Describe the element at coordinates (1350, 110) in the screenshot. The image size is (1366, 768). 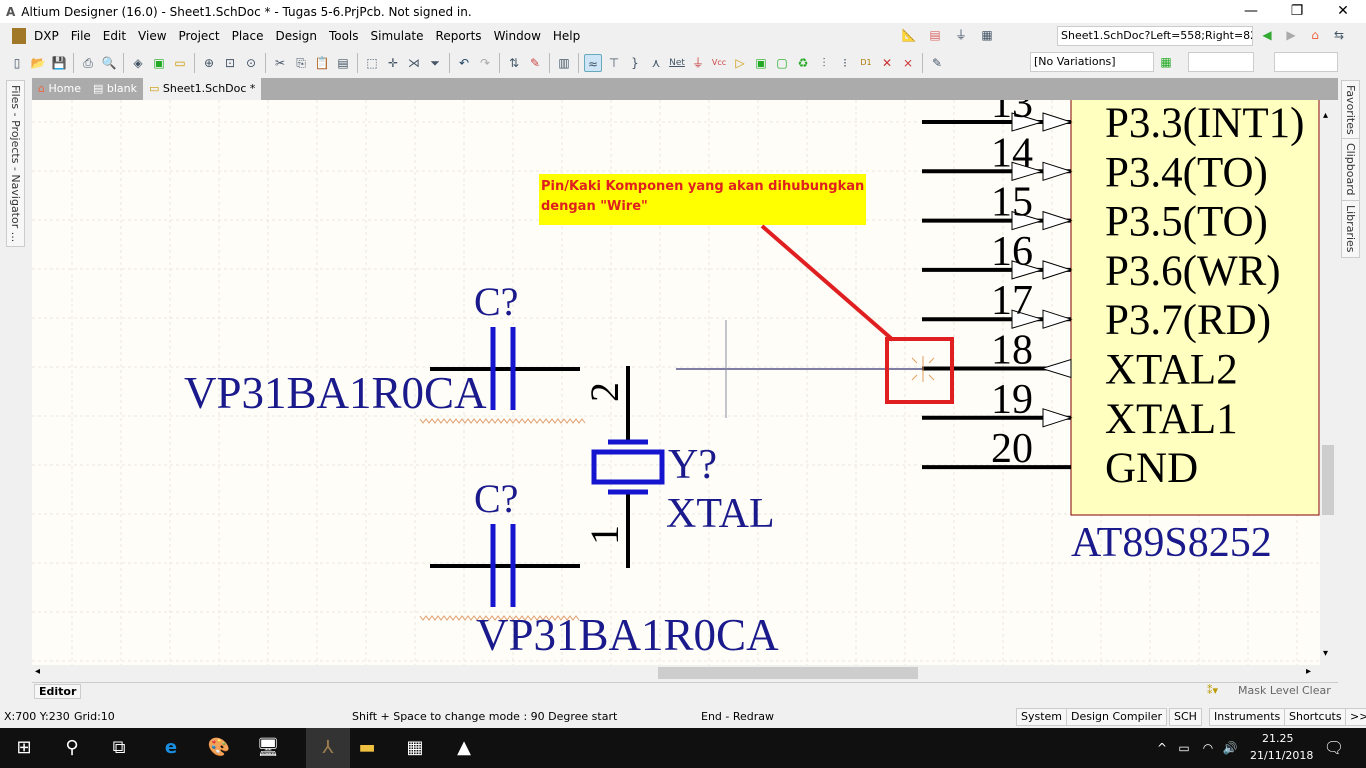
I see `panel-tab-favorites: Favorites` at that location.